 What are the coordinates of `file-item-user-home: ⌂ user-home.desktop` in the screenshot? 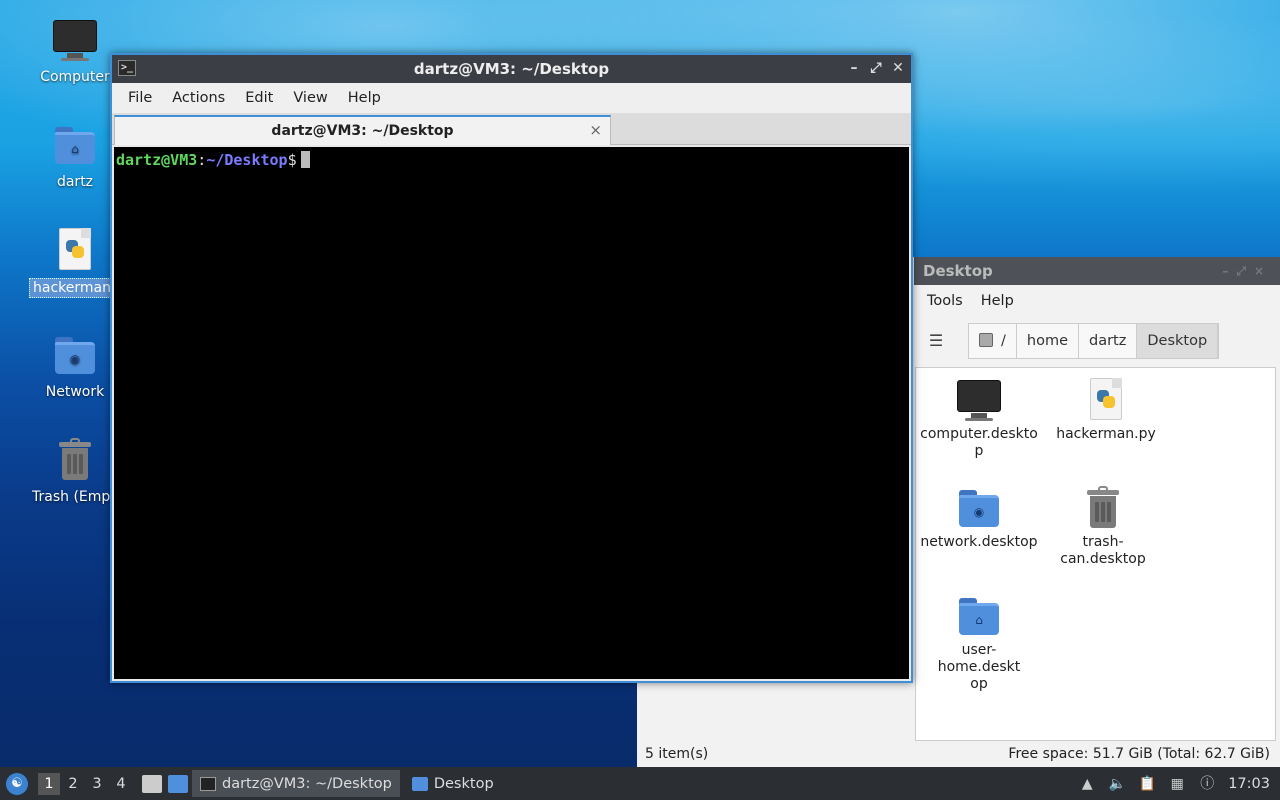 It's located at (979, 642).